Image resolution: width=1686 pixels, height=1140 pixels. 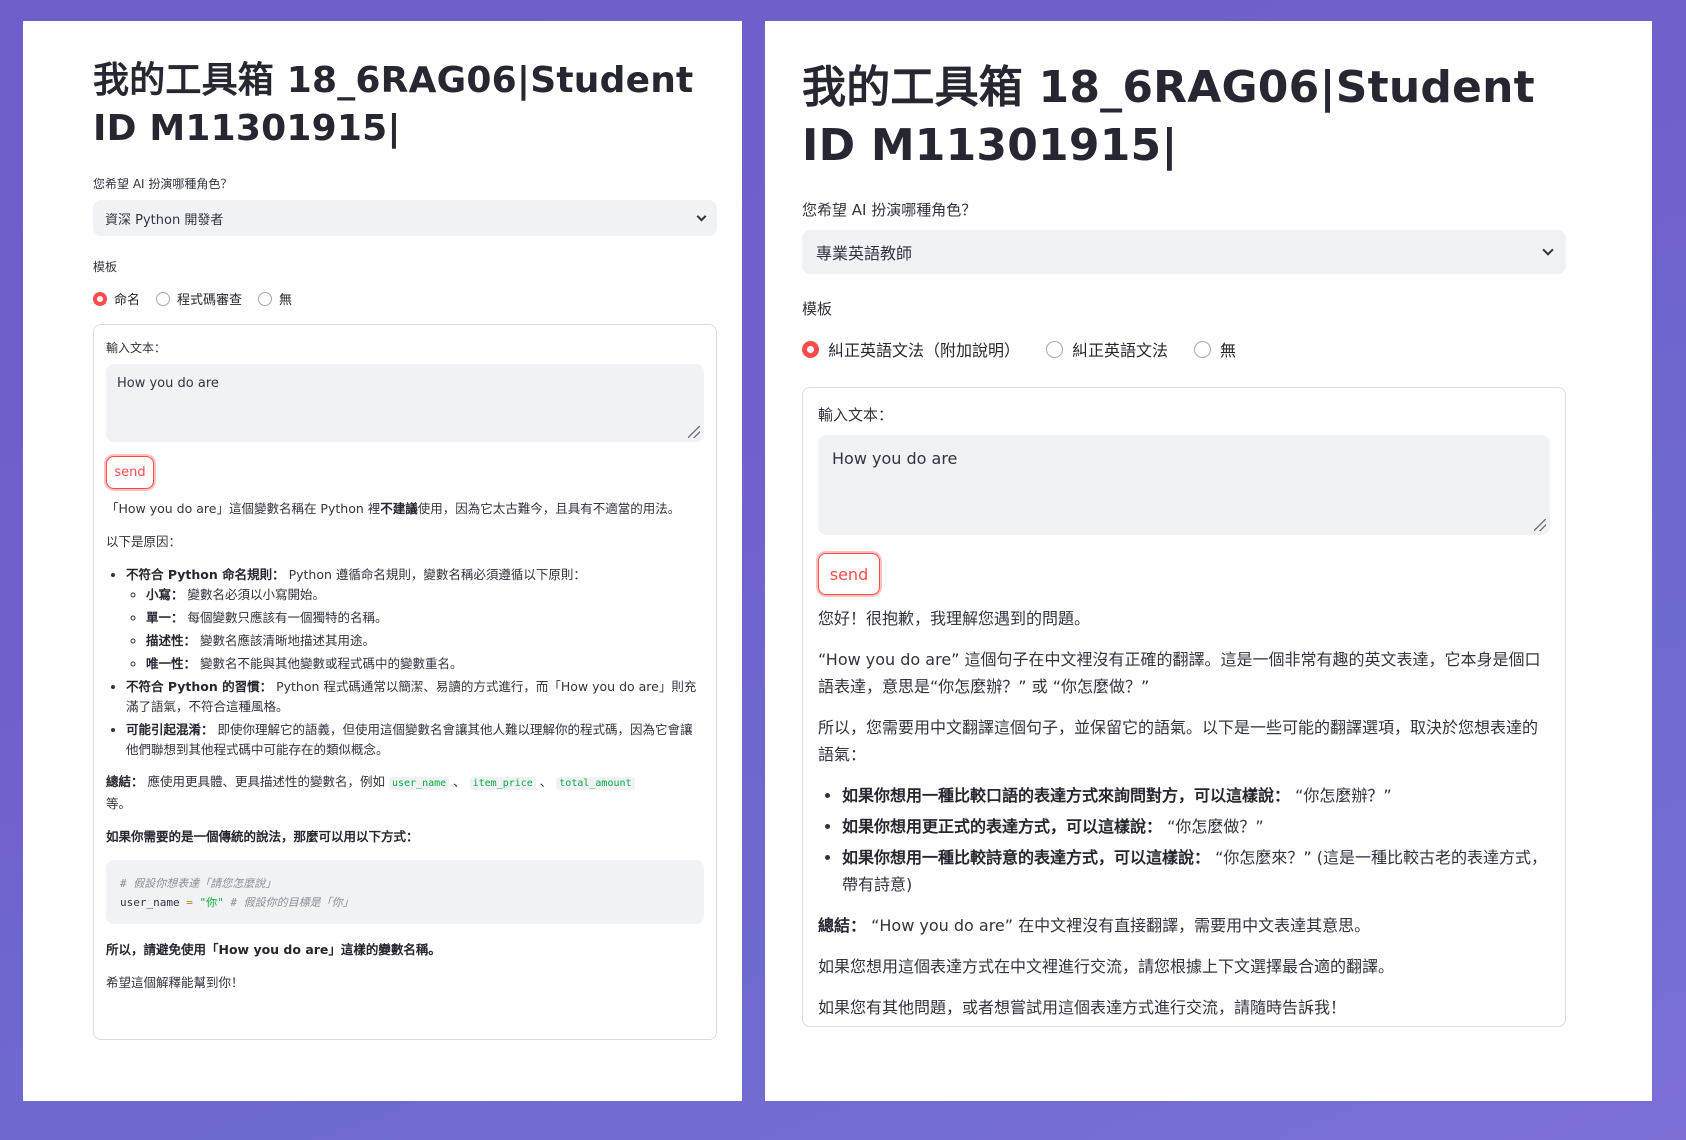 What do you see at coordinates (1120, 350) in the screenshot?
I see `radio-label: 糾正英語文法` at bounding box center [1120, 350].